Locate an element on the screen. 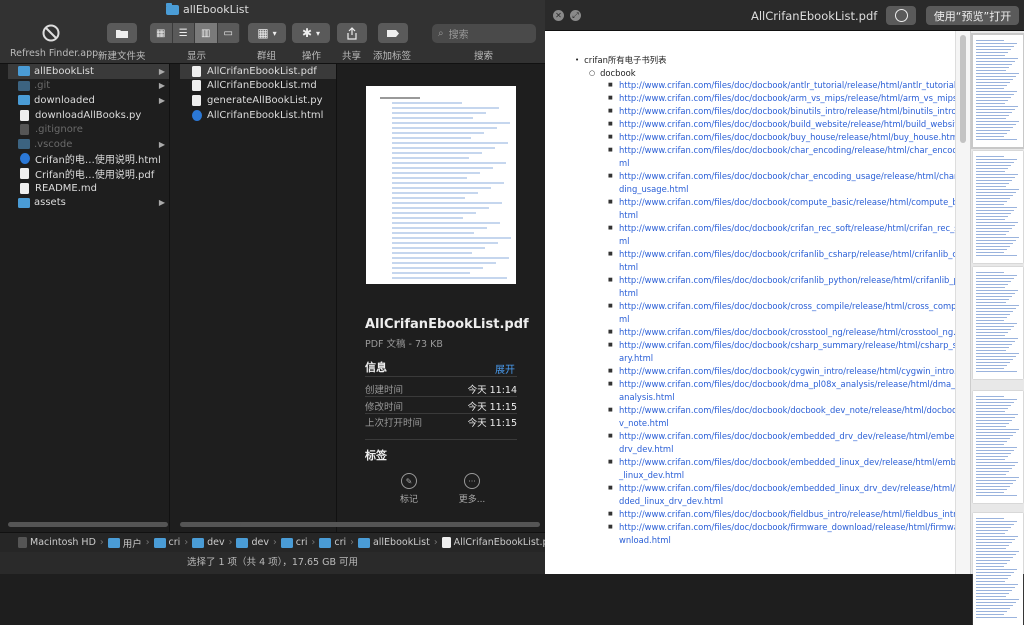 The image size is (1024, 625). tag-icon is located at coordinates (393, 33).